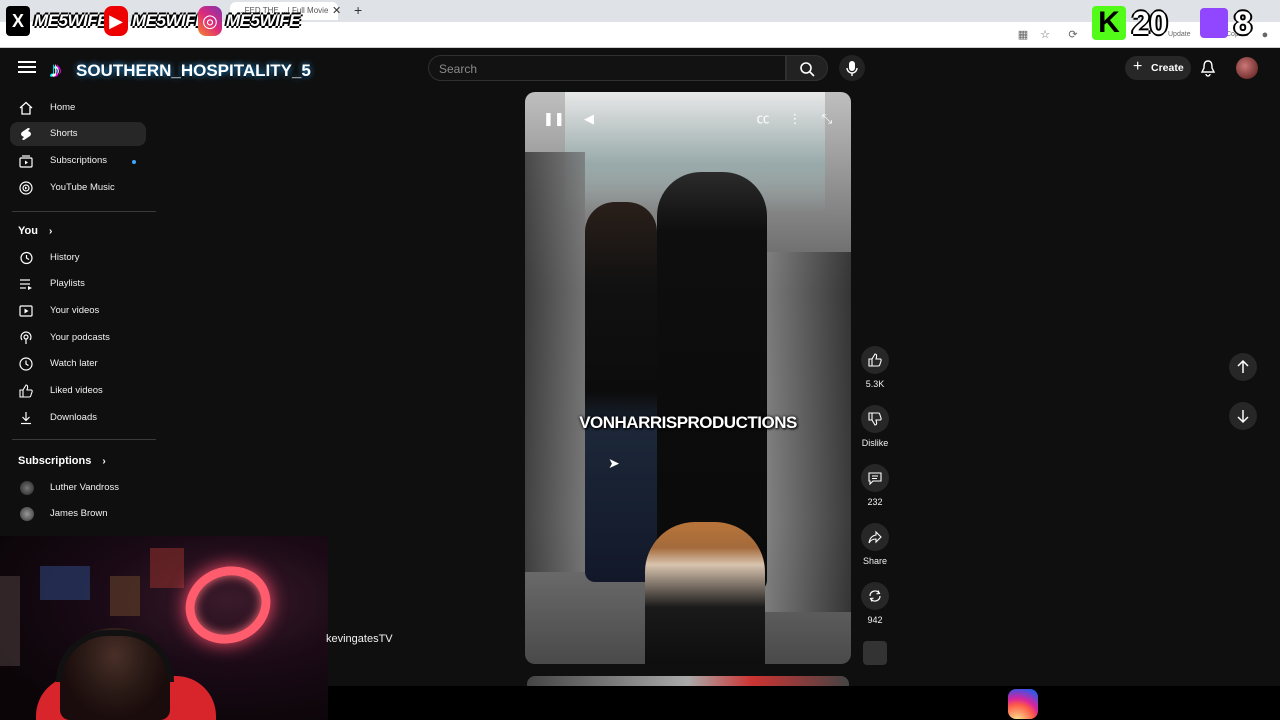  I want to click on crowd-background, so click(555, 362).